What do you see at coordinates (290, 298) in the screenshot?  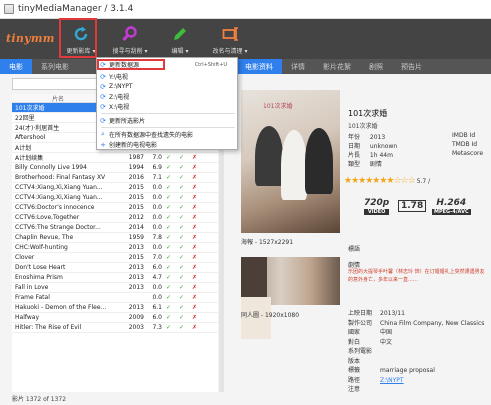 I see `movie-fanart` at bounding box center [290, 298].